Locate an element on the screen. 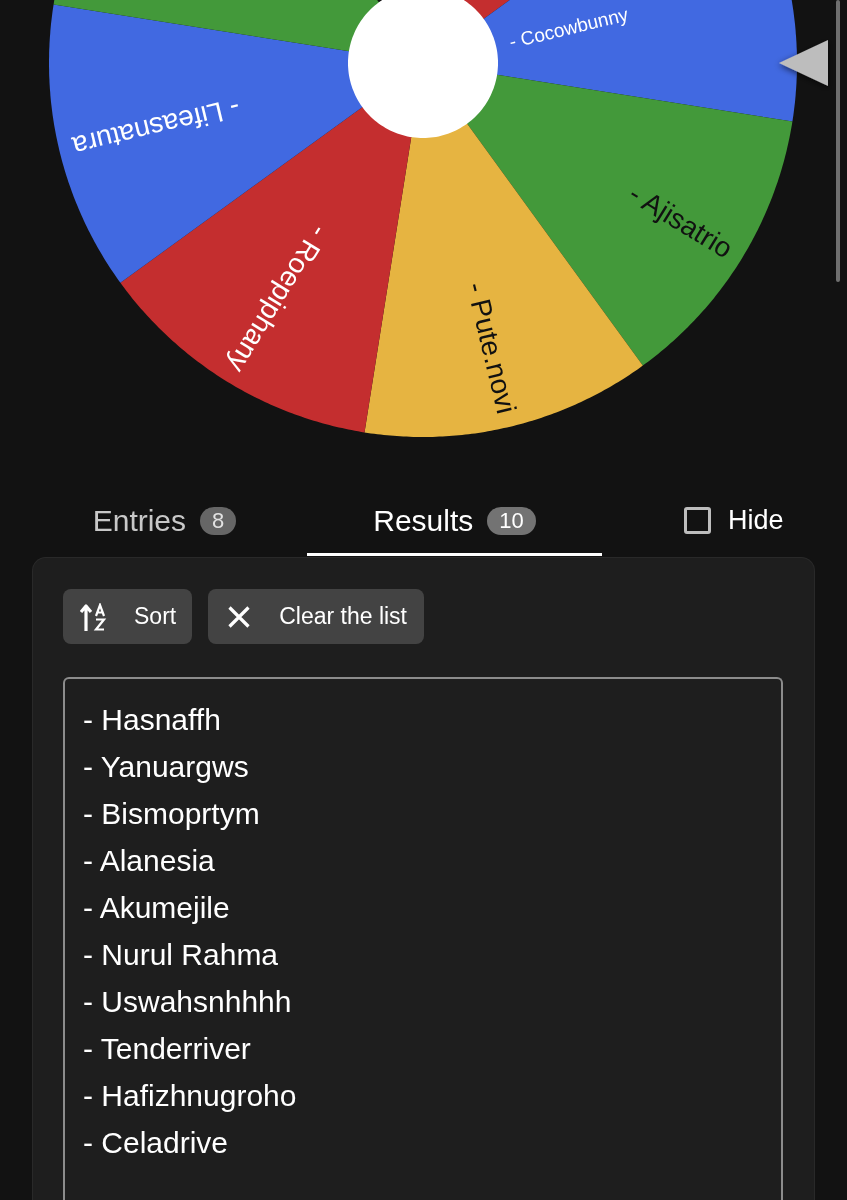 This screenshot has width=847, height=1200. result-entry: - Nurul Rahma is located at coordinates (181, 955).